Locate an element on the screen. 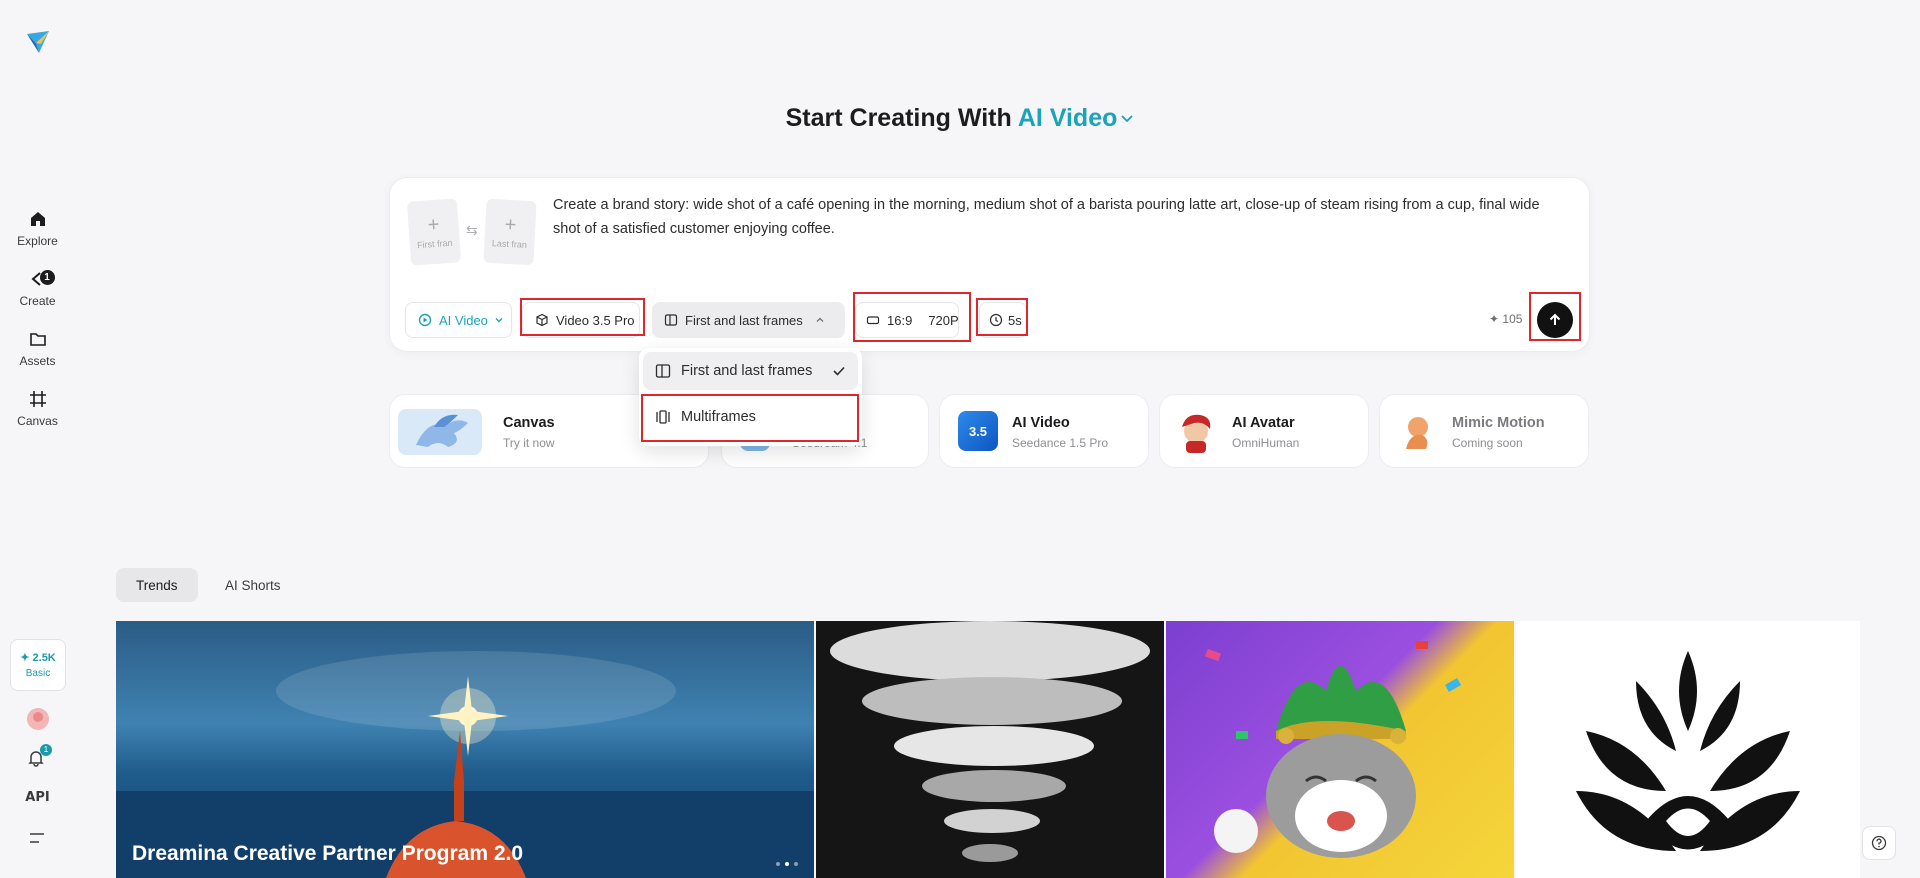 This screenshot has height=878, width=1920. api-link: API is located at coordinates (37, 797).